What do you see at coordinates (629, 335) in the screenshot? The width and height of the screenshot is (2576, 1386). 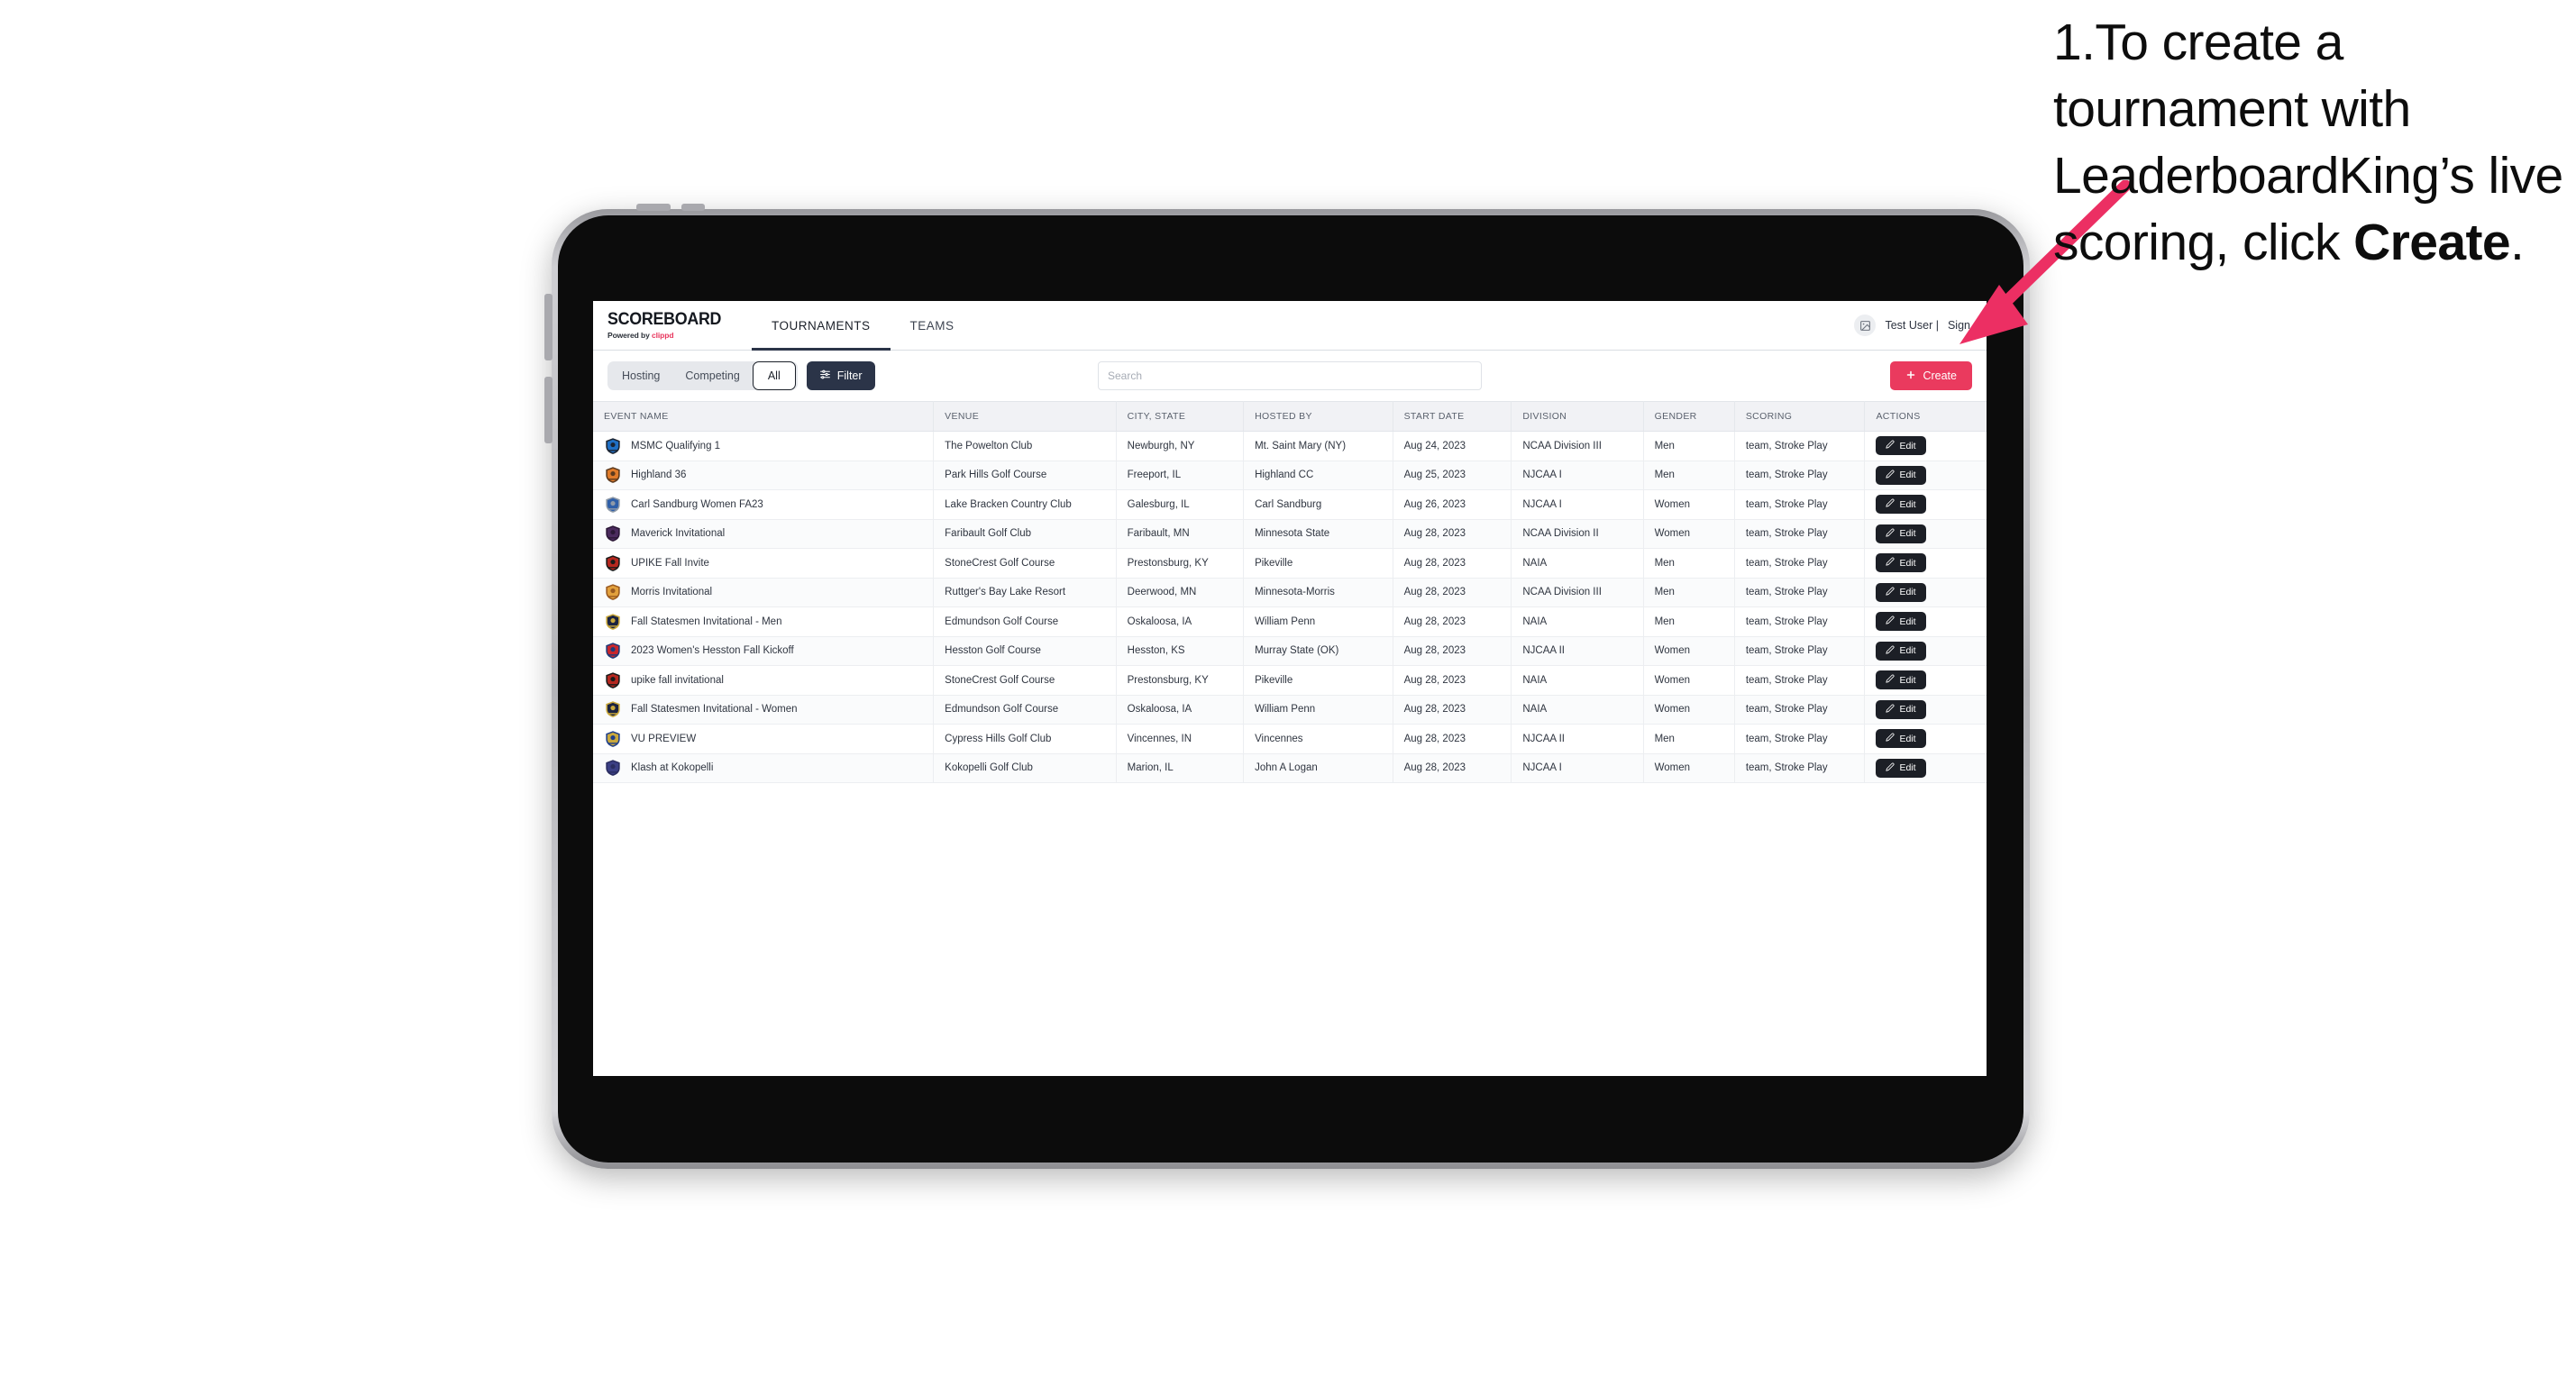 I see `brand-sub-prefix: Powered by` at bounding box center [629, 335].